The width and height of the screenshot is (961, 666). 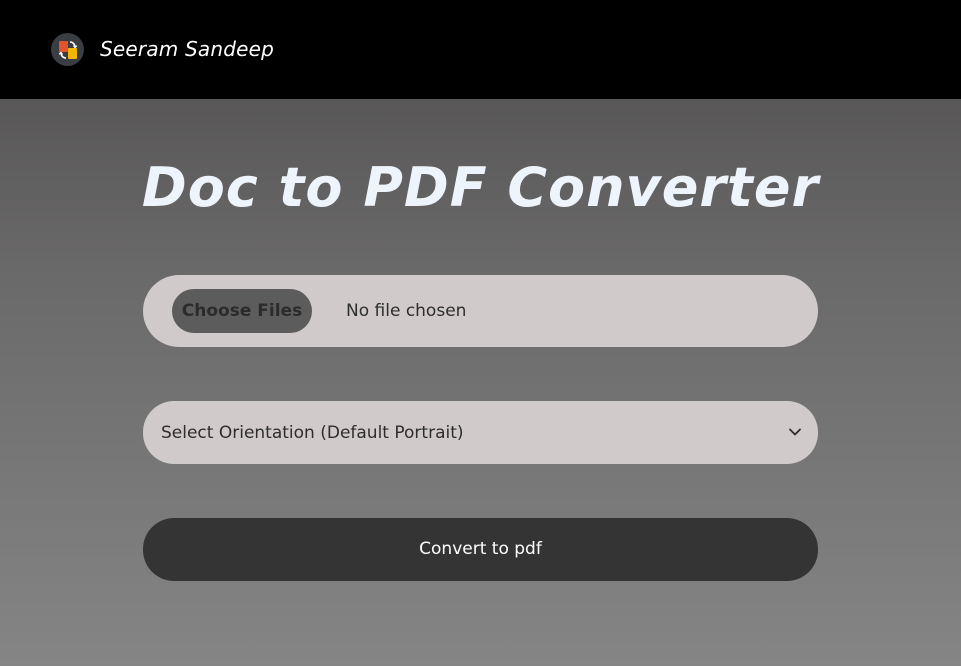 I want to click on chevron-down-icon, so click(x=795, y=432).